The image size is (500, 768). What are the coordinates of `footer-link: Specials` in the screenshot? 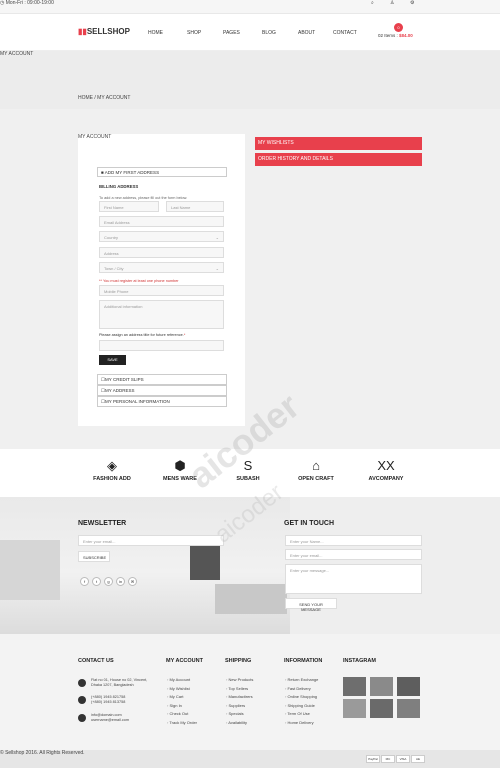 It's located at (234, 713).